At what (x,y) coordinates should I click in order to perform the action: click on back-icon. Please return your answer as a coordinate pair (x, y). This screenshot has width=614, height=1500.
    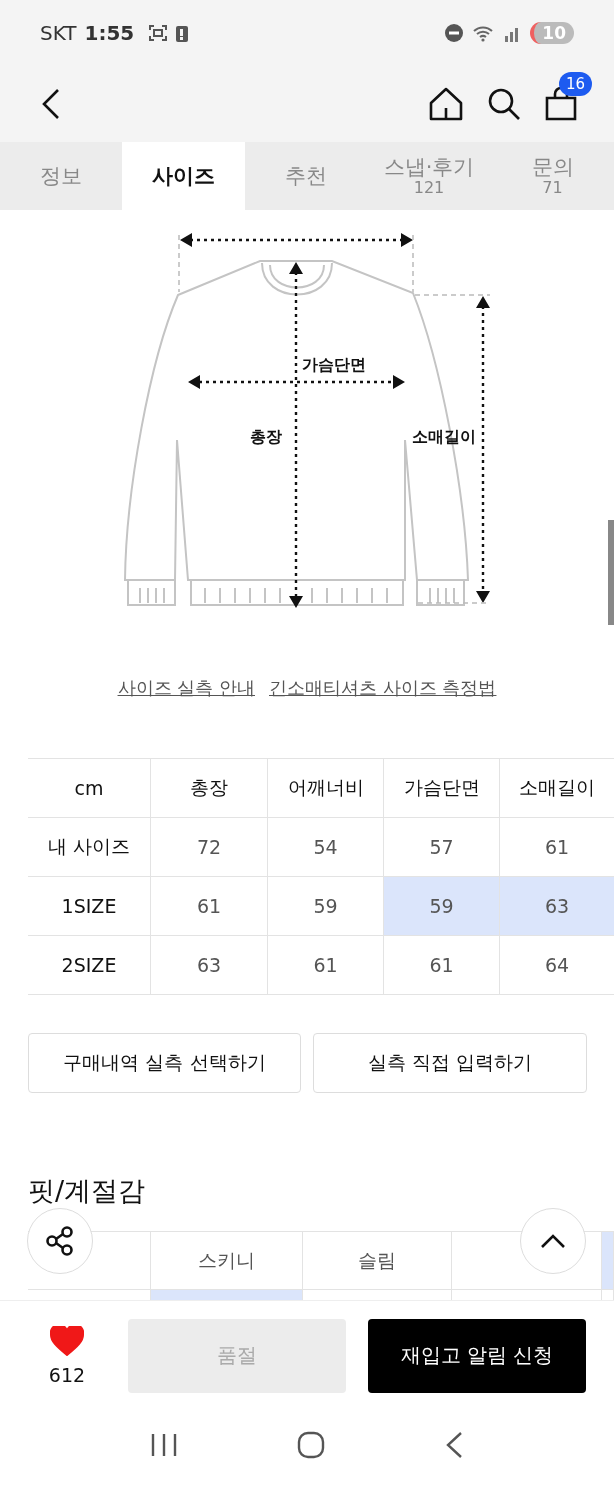
    Looking at the image, I should click on (51, 103).